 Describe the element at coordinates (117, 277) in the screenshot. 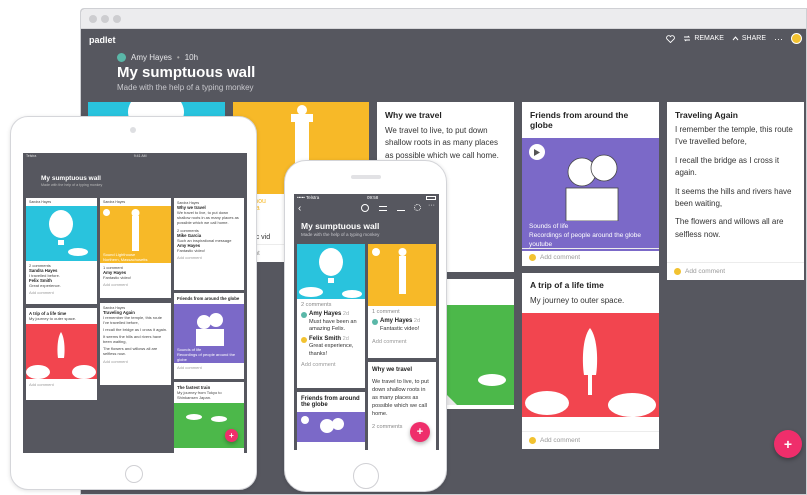

I see `tablet-comment-text: Fantastic video!` at that location.